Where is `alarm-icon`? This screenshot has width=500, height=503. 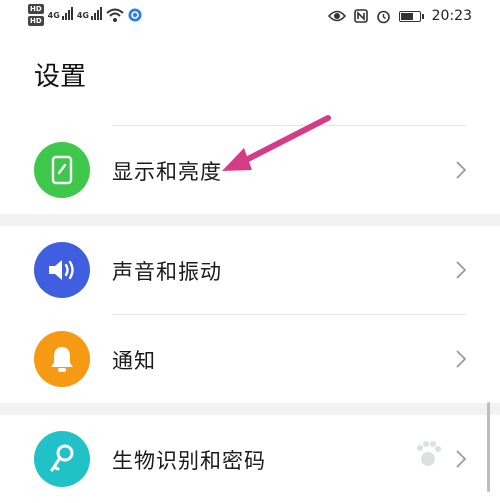
alarm-icon is located at coordinates (383, 16).